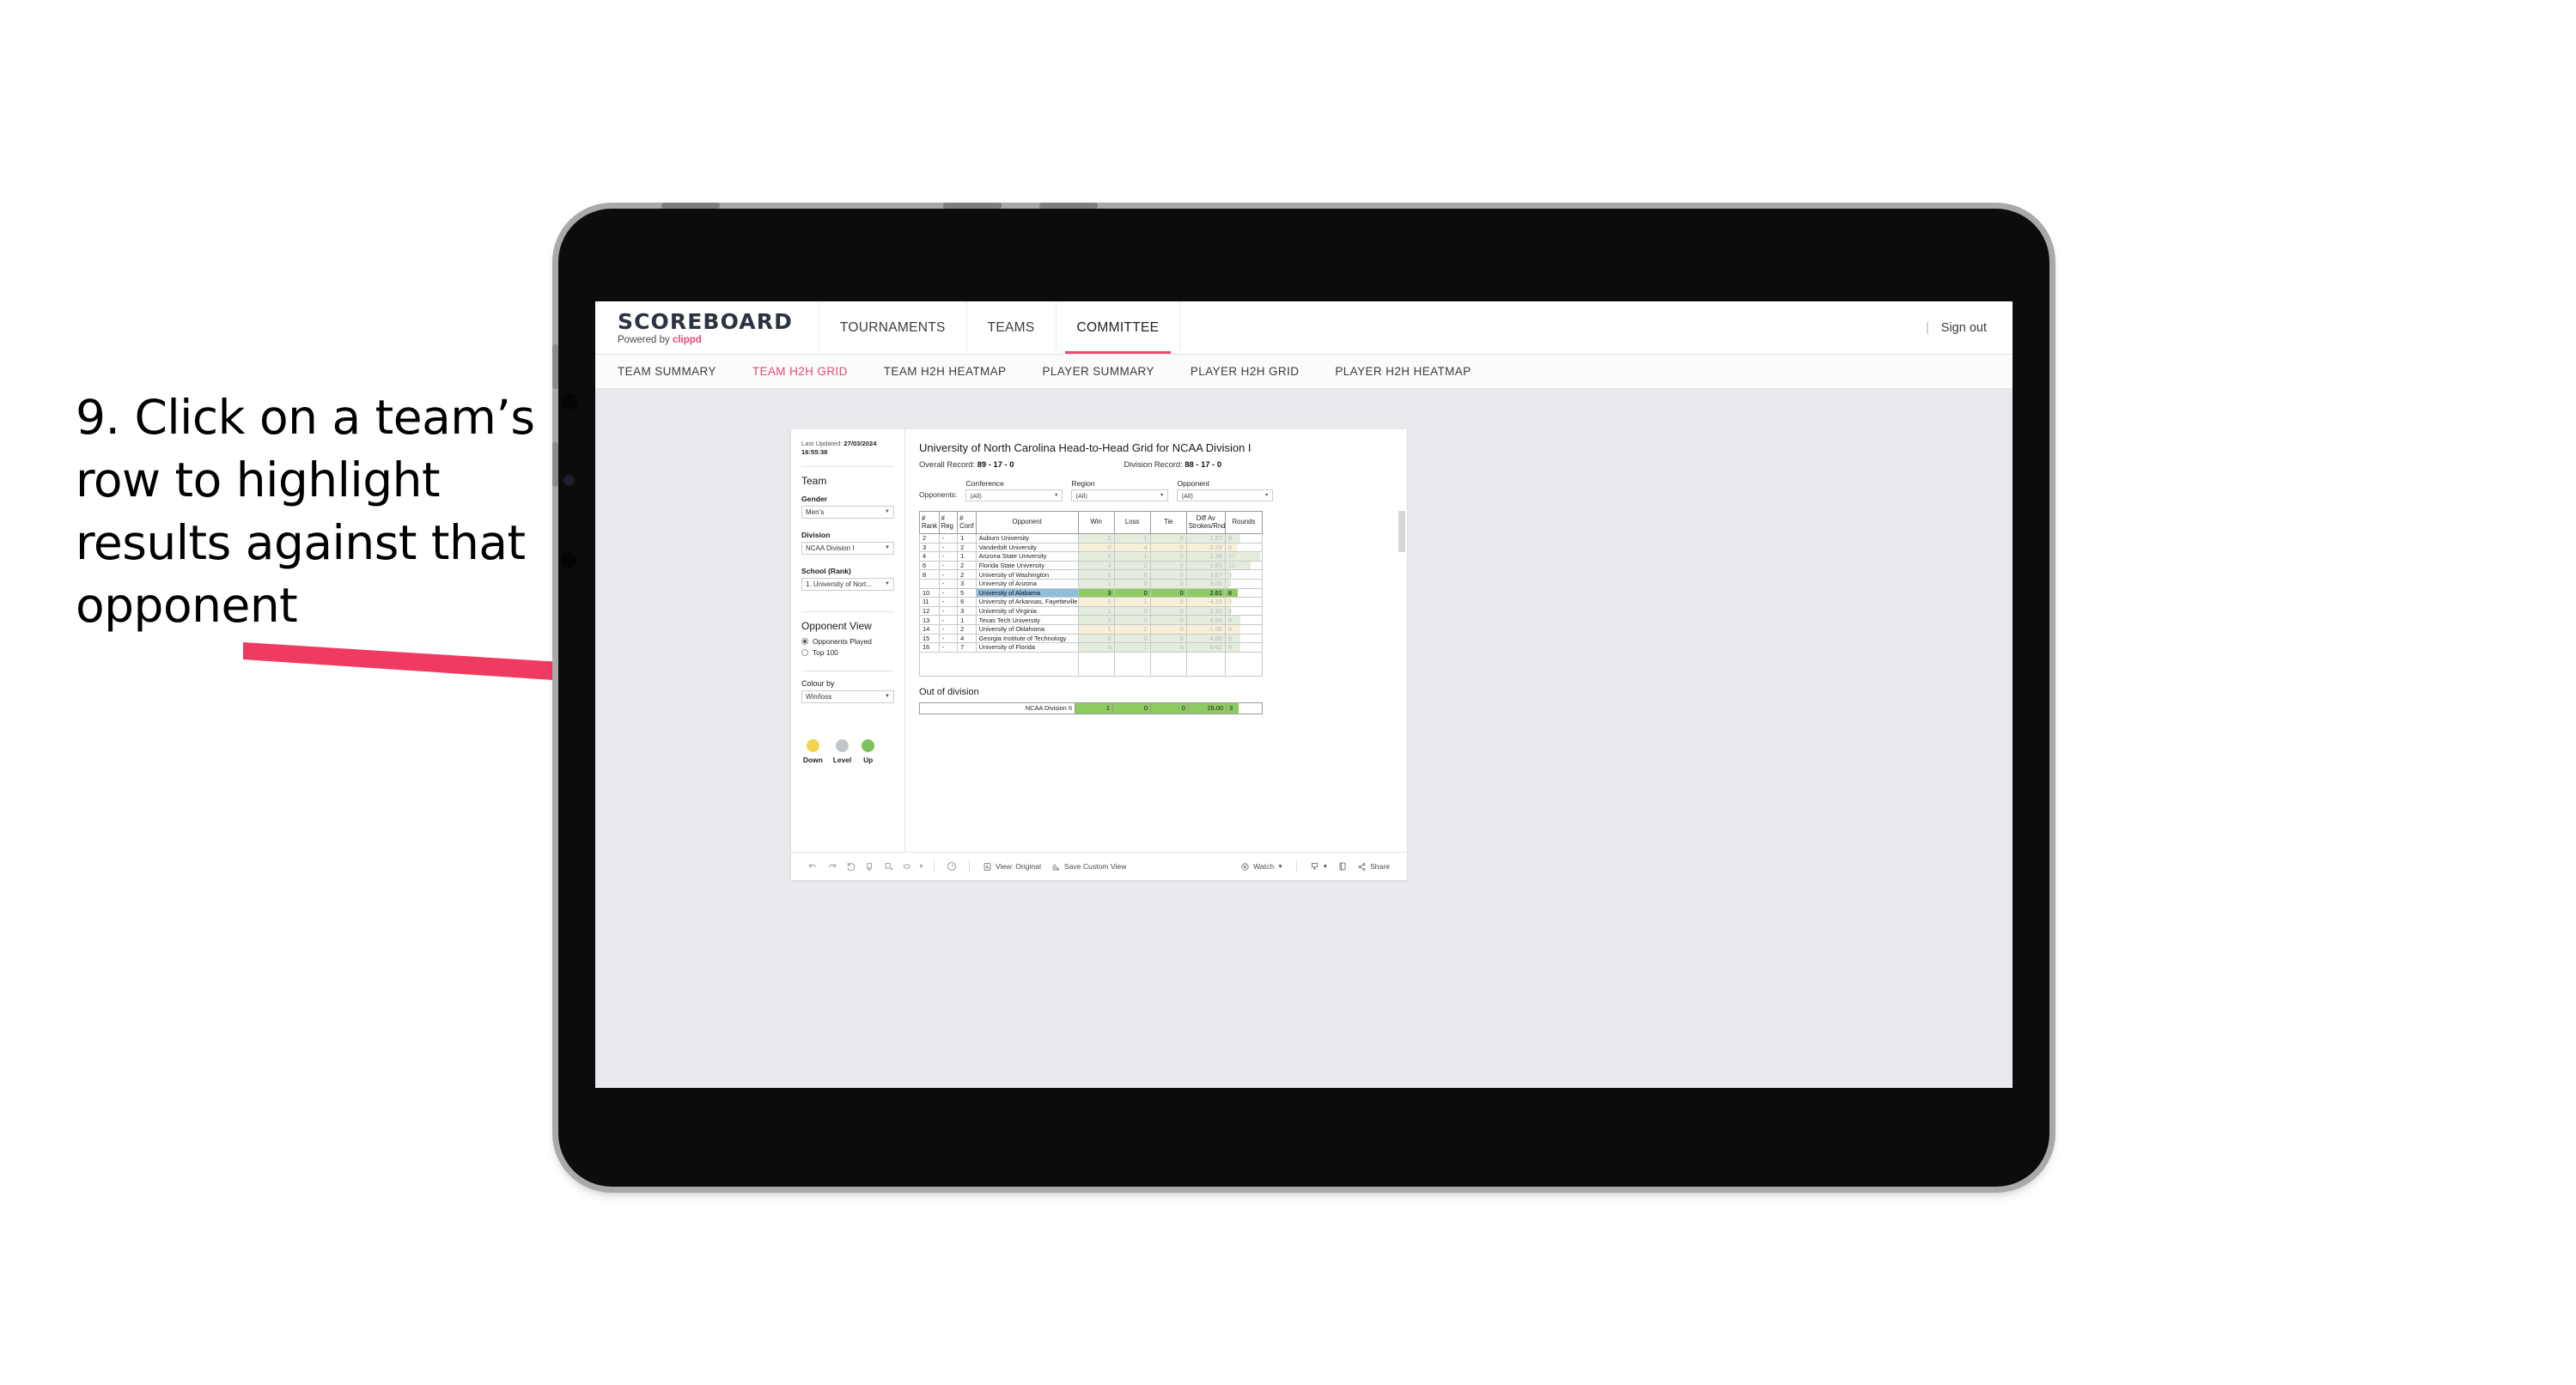  What do you see at coordinates (1261, 867) in the screenshot?
I see `watch-button: Watch ▼` at bounding box center [1261, 867].